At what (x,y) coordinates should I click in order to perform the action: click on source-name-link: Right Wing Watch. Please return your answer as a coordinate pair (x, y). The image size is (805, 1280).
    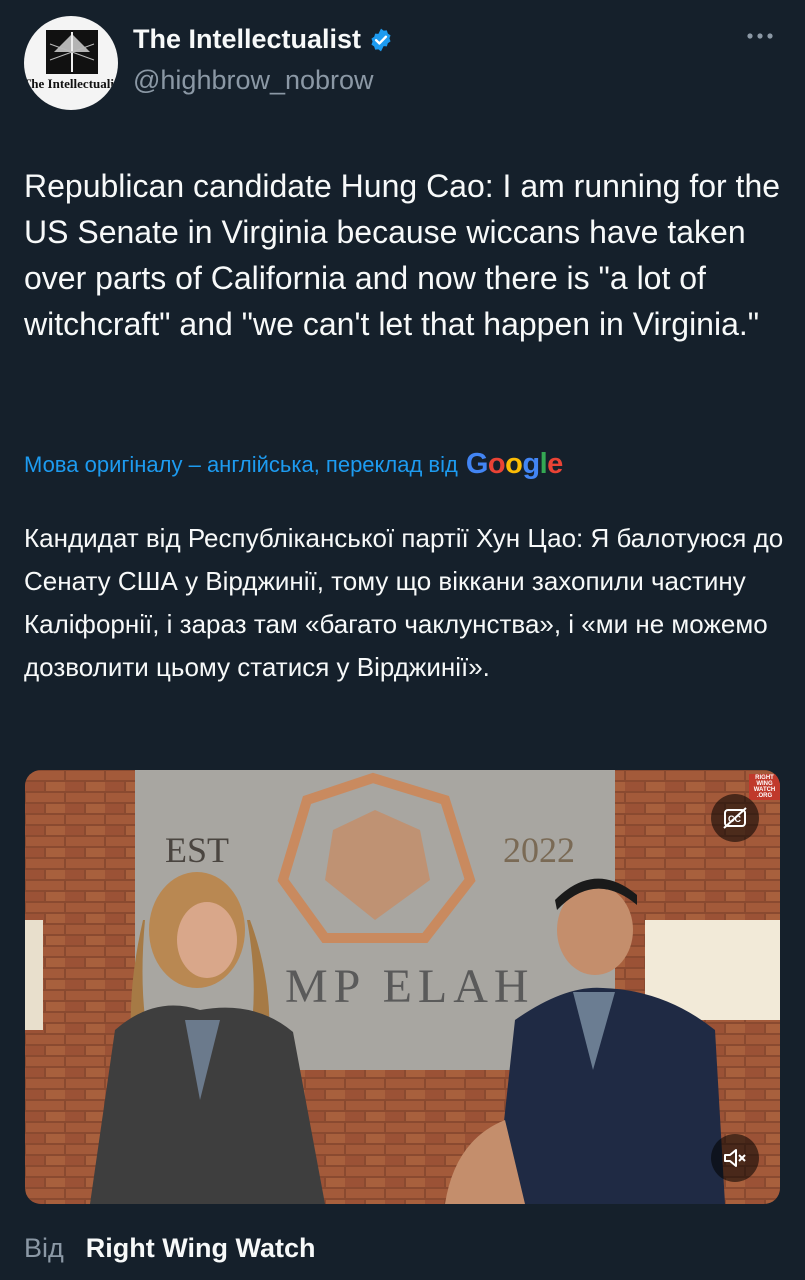
    Looking at the image, I should click on (201, 1248).